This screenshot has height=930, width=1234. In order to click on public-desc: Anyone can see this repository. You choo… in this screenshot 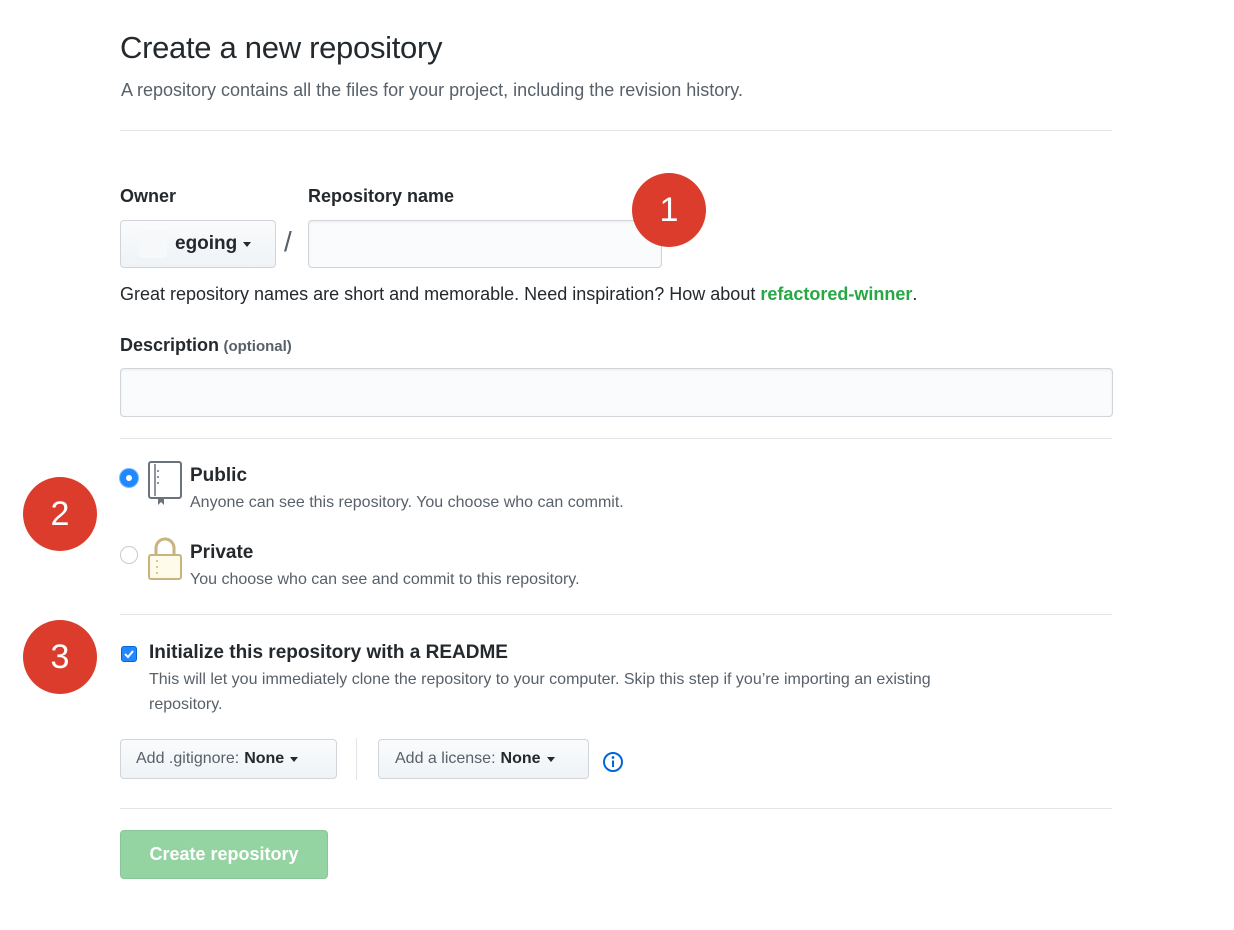, I will do `click(407, 502)`.